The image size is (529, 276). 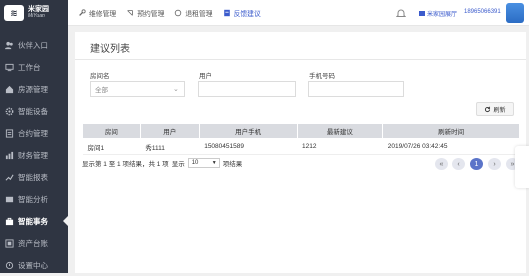 I want to click on topnav-feedback: 反馈建议, so click(x=242, y=13).